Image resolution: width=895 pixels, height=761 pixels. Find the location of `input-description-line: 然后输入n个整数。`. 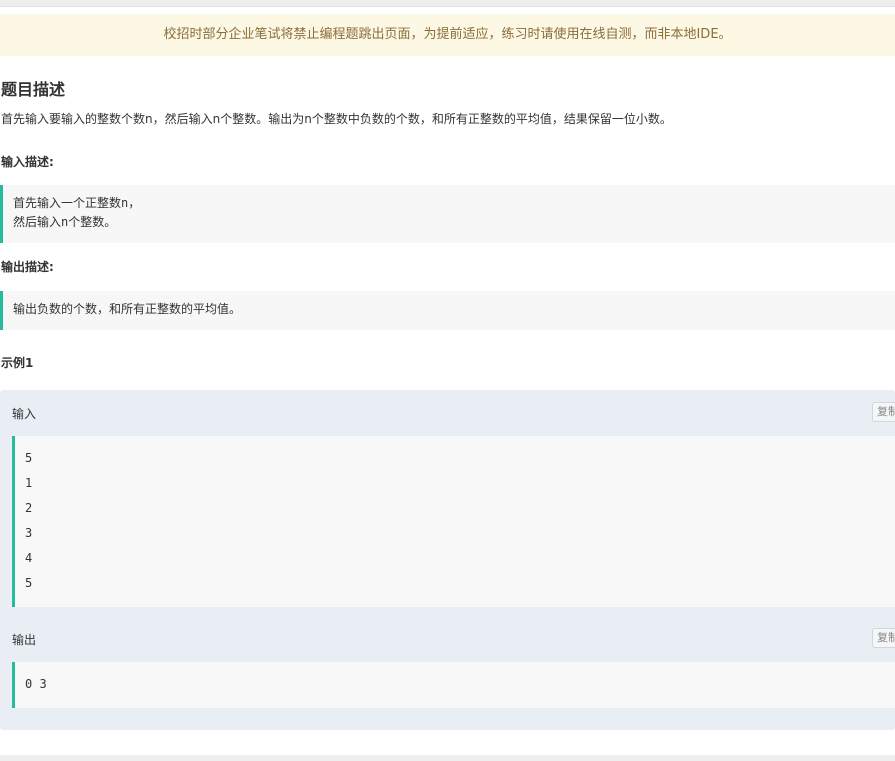

input-description-line: 然后输入n个整数。 is located at coordinates (65, 222).